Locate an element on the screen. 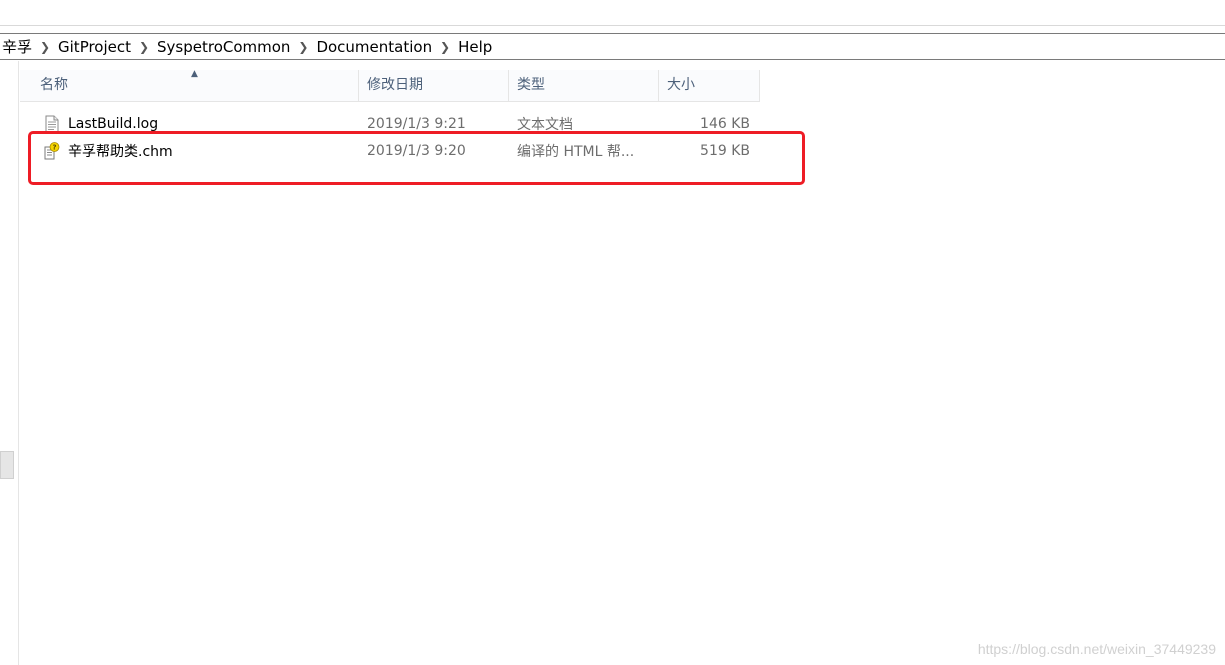 This screenshot has height=665, width=1225. column-header-label: 类型 is located at coordinates (531, 85).